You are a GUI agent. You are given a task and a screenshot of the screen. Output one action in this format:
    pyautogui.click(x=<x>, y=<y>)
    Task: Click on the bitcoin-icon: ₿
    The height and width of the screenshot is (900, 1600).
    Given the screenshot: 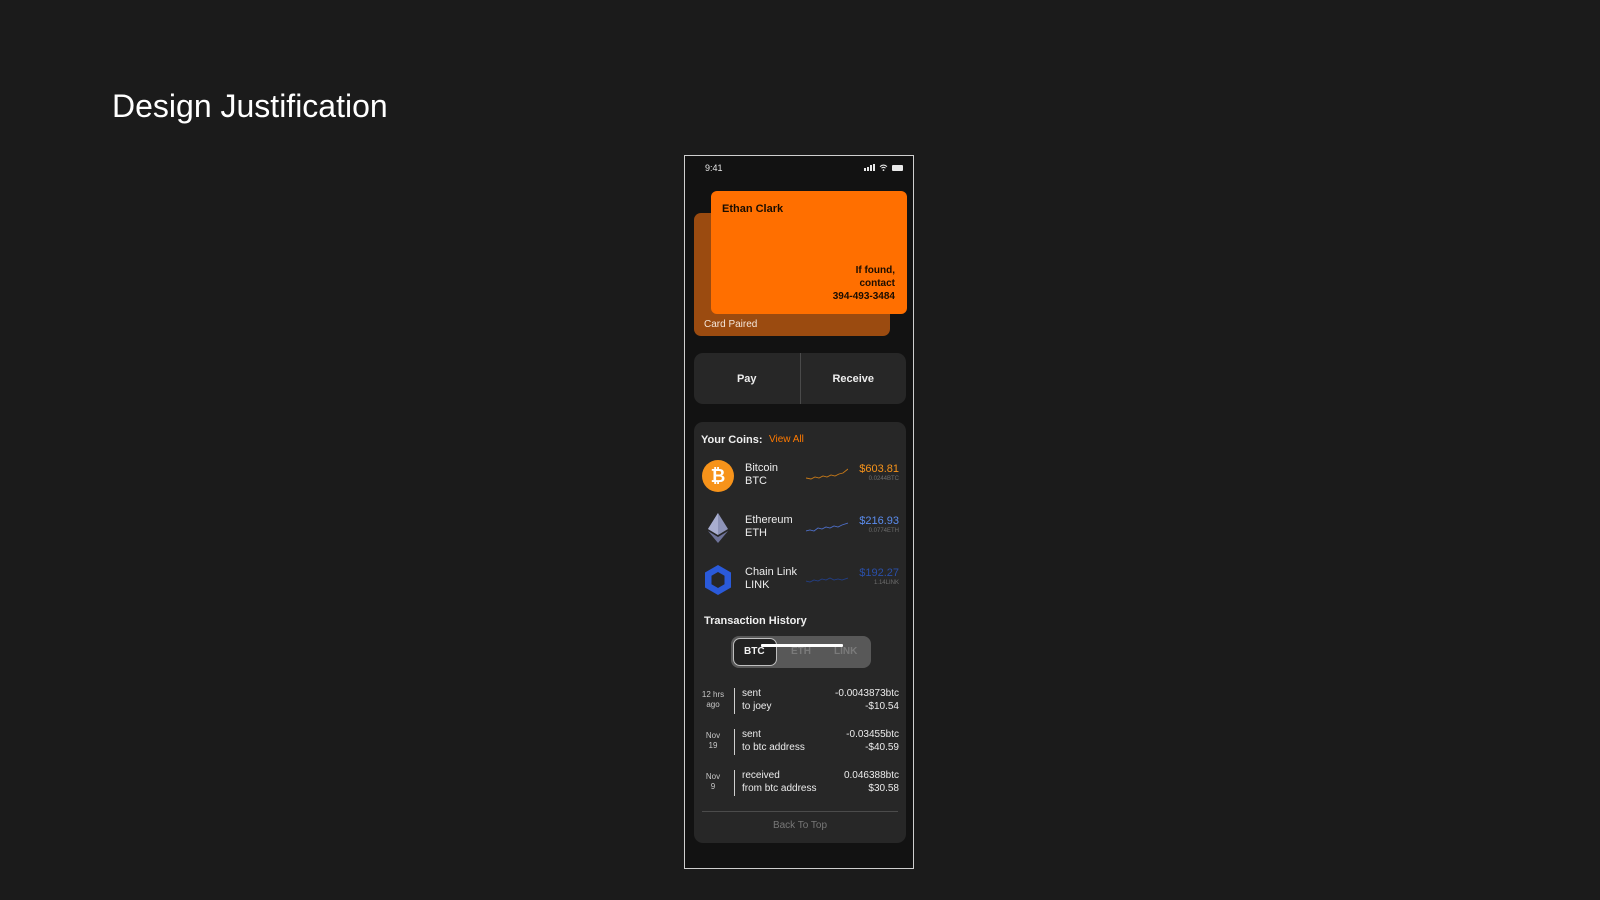 What is the action you would take?
    pyautogui.click(x=718, y=476)
    